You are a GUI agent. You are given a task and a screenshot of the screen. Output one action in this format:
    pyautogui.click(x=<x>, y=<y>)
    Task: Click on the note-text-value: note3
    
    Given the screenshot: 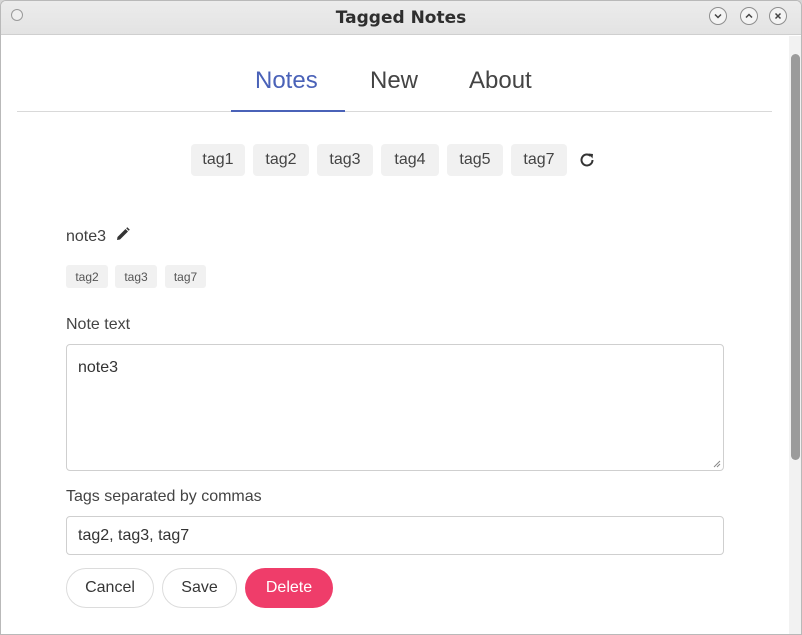 What is the action you would take?
    pyautogui.click(x=98, y=367)
    